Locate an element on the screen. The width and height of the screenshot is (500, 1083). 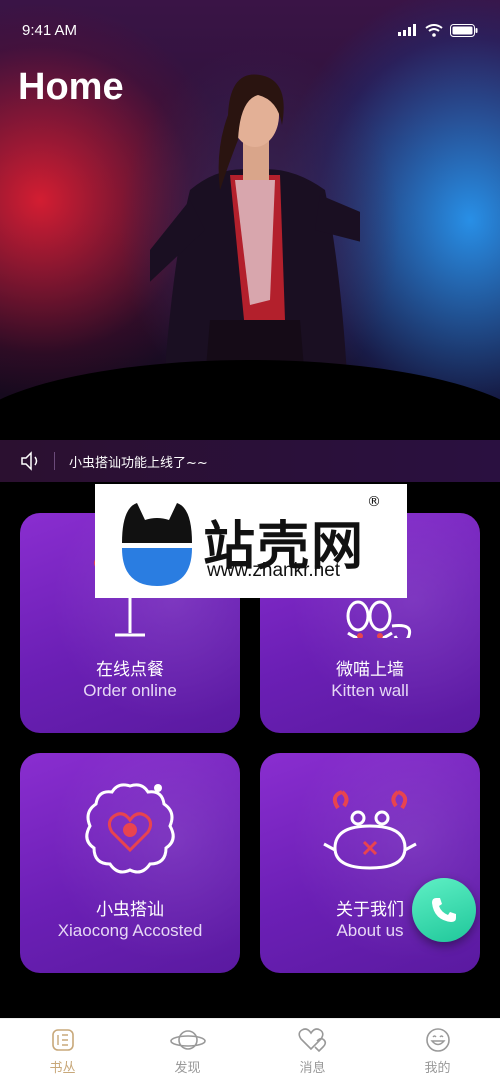
planet-icon is located at coordinates (187, 1040).